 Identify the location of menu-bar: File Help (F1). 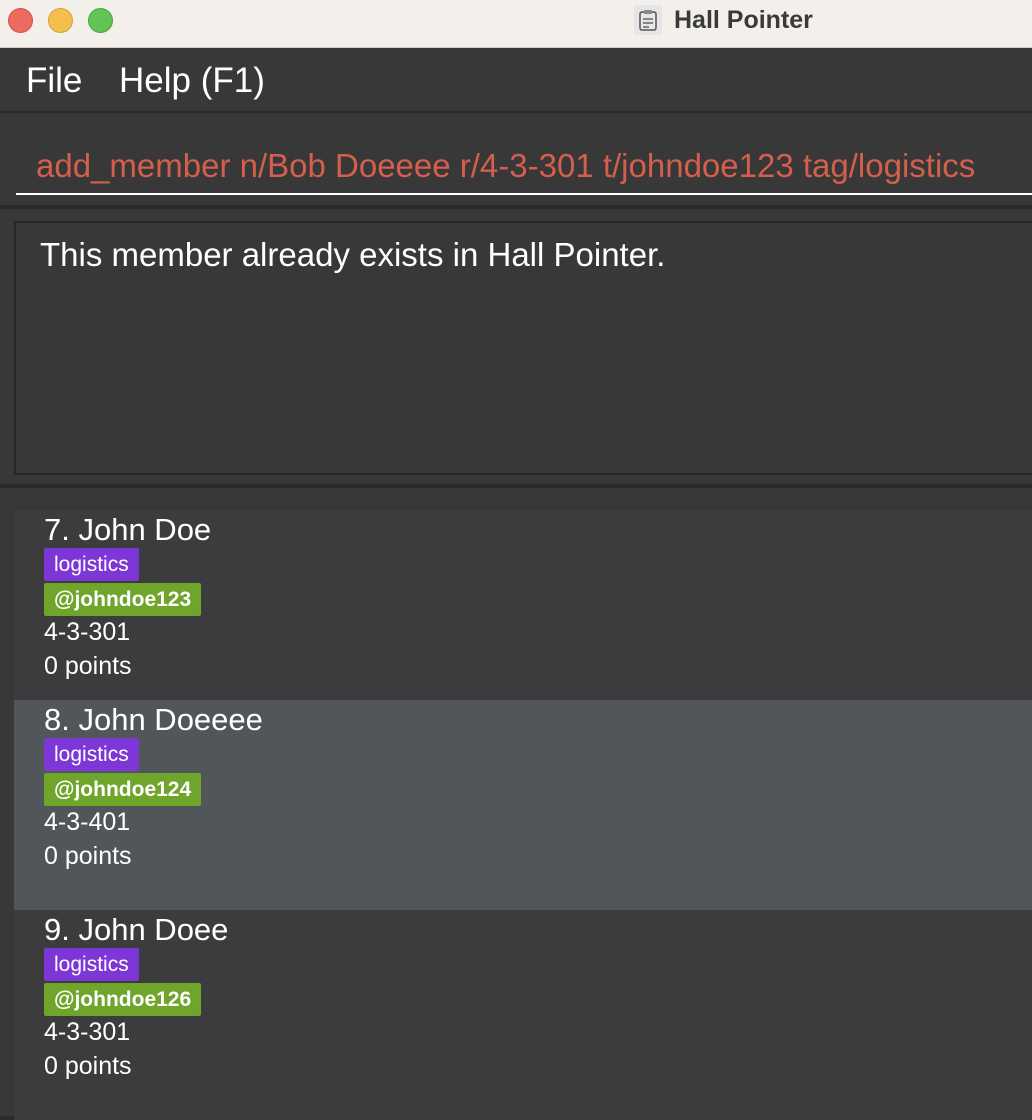
(516, 80).